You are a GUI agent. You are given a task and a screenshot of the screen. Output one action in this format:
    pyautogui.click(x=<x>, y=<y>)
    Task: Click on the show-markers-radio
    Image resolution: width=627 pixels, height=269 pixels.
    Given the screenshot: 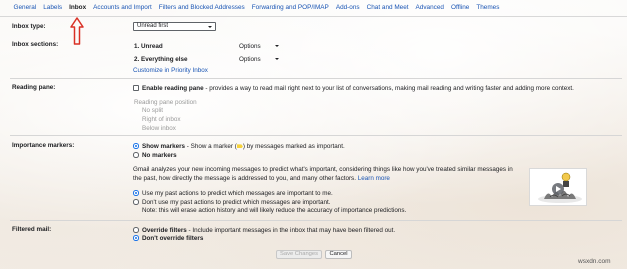 What is the action you would take?
    pyautogui.click(x=136, y=146)
    